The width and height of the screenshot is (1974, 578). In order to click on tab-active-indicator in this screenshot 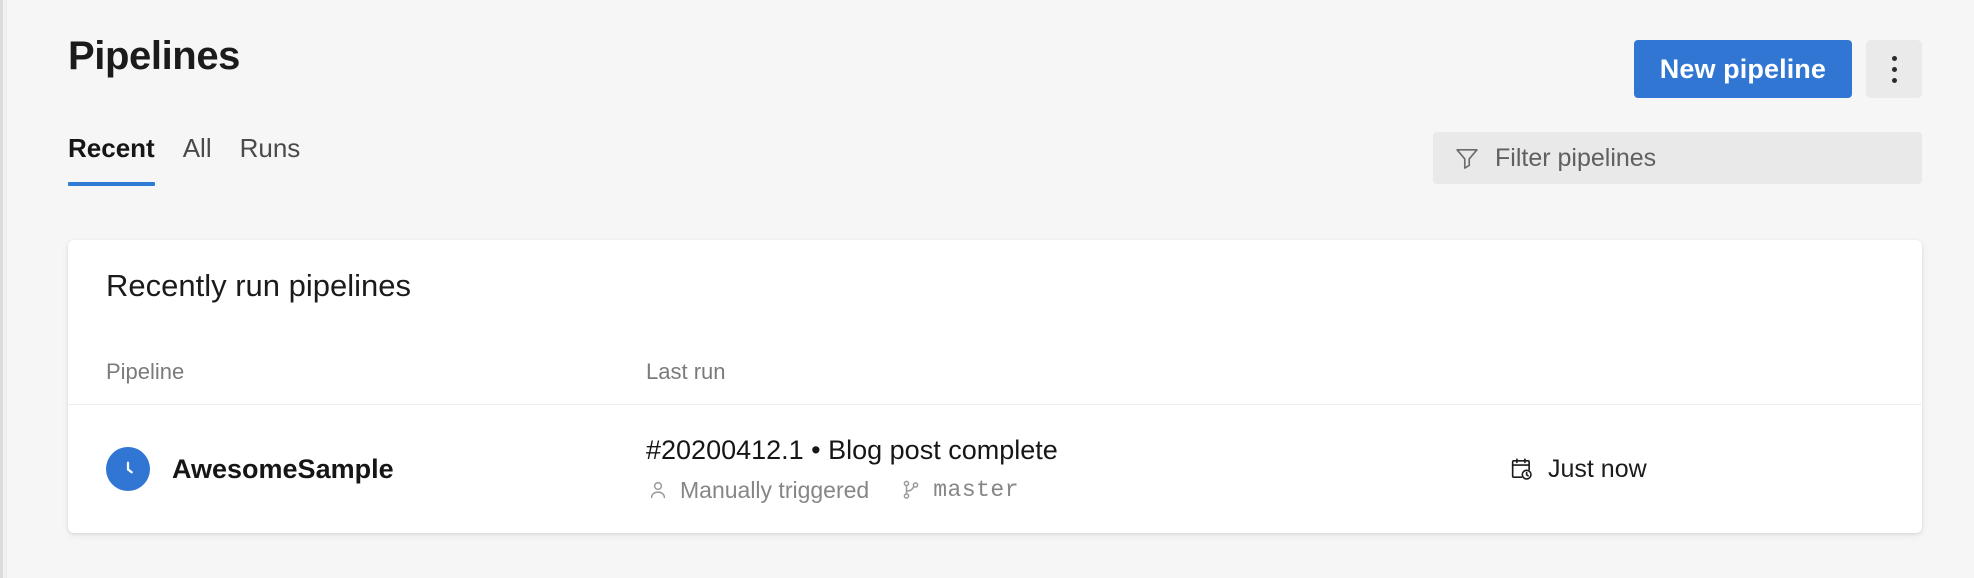, I will do `click(111, 184)`.